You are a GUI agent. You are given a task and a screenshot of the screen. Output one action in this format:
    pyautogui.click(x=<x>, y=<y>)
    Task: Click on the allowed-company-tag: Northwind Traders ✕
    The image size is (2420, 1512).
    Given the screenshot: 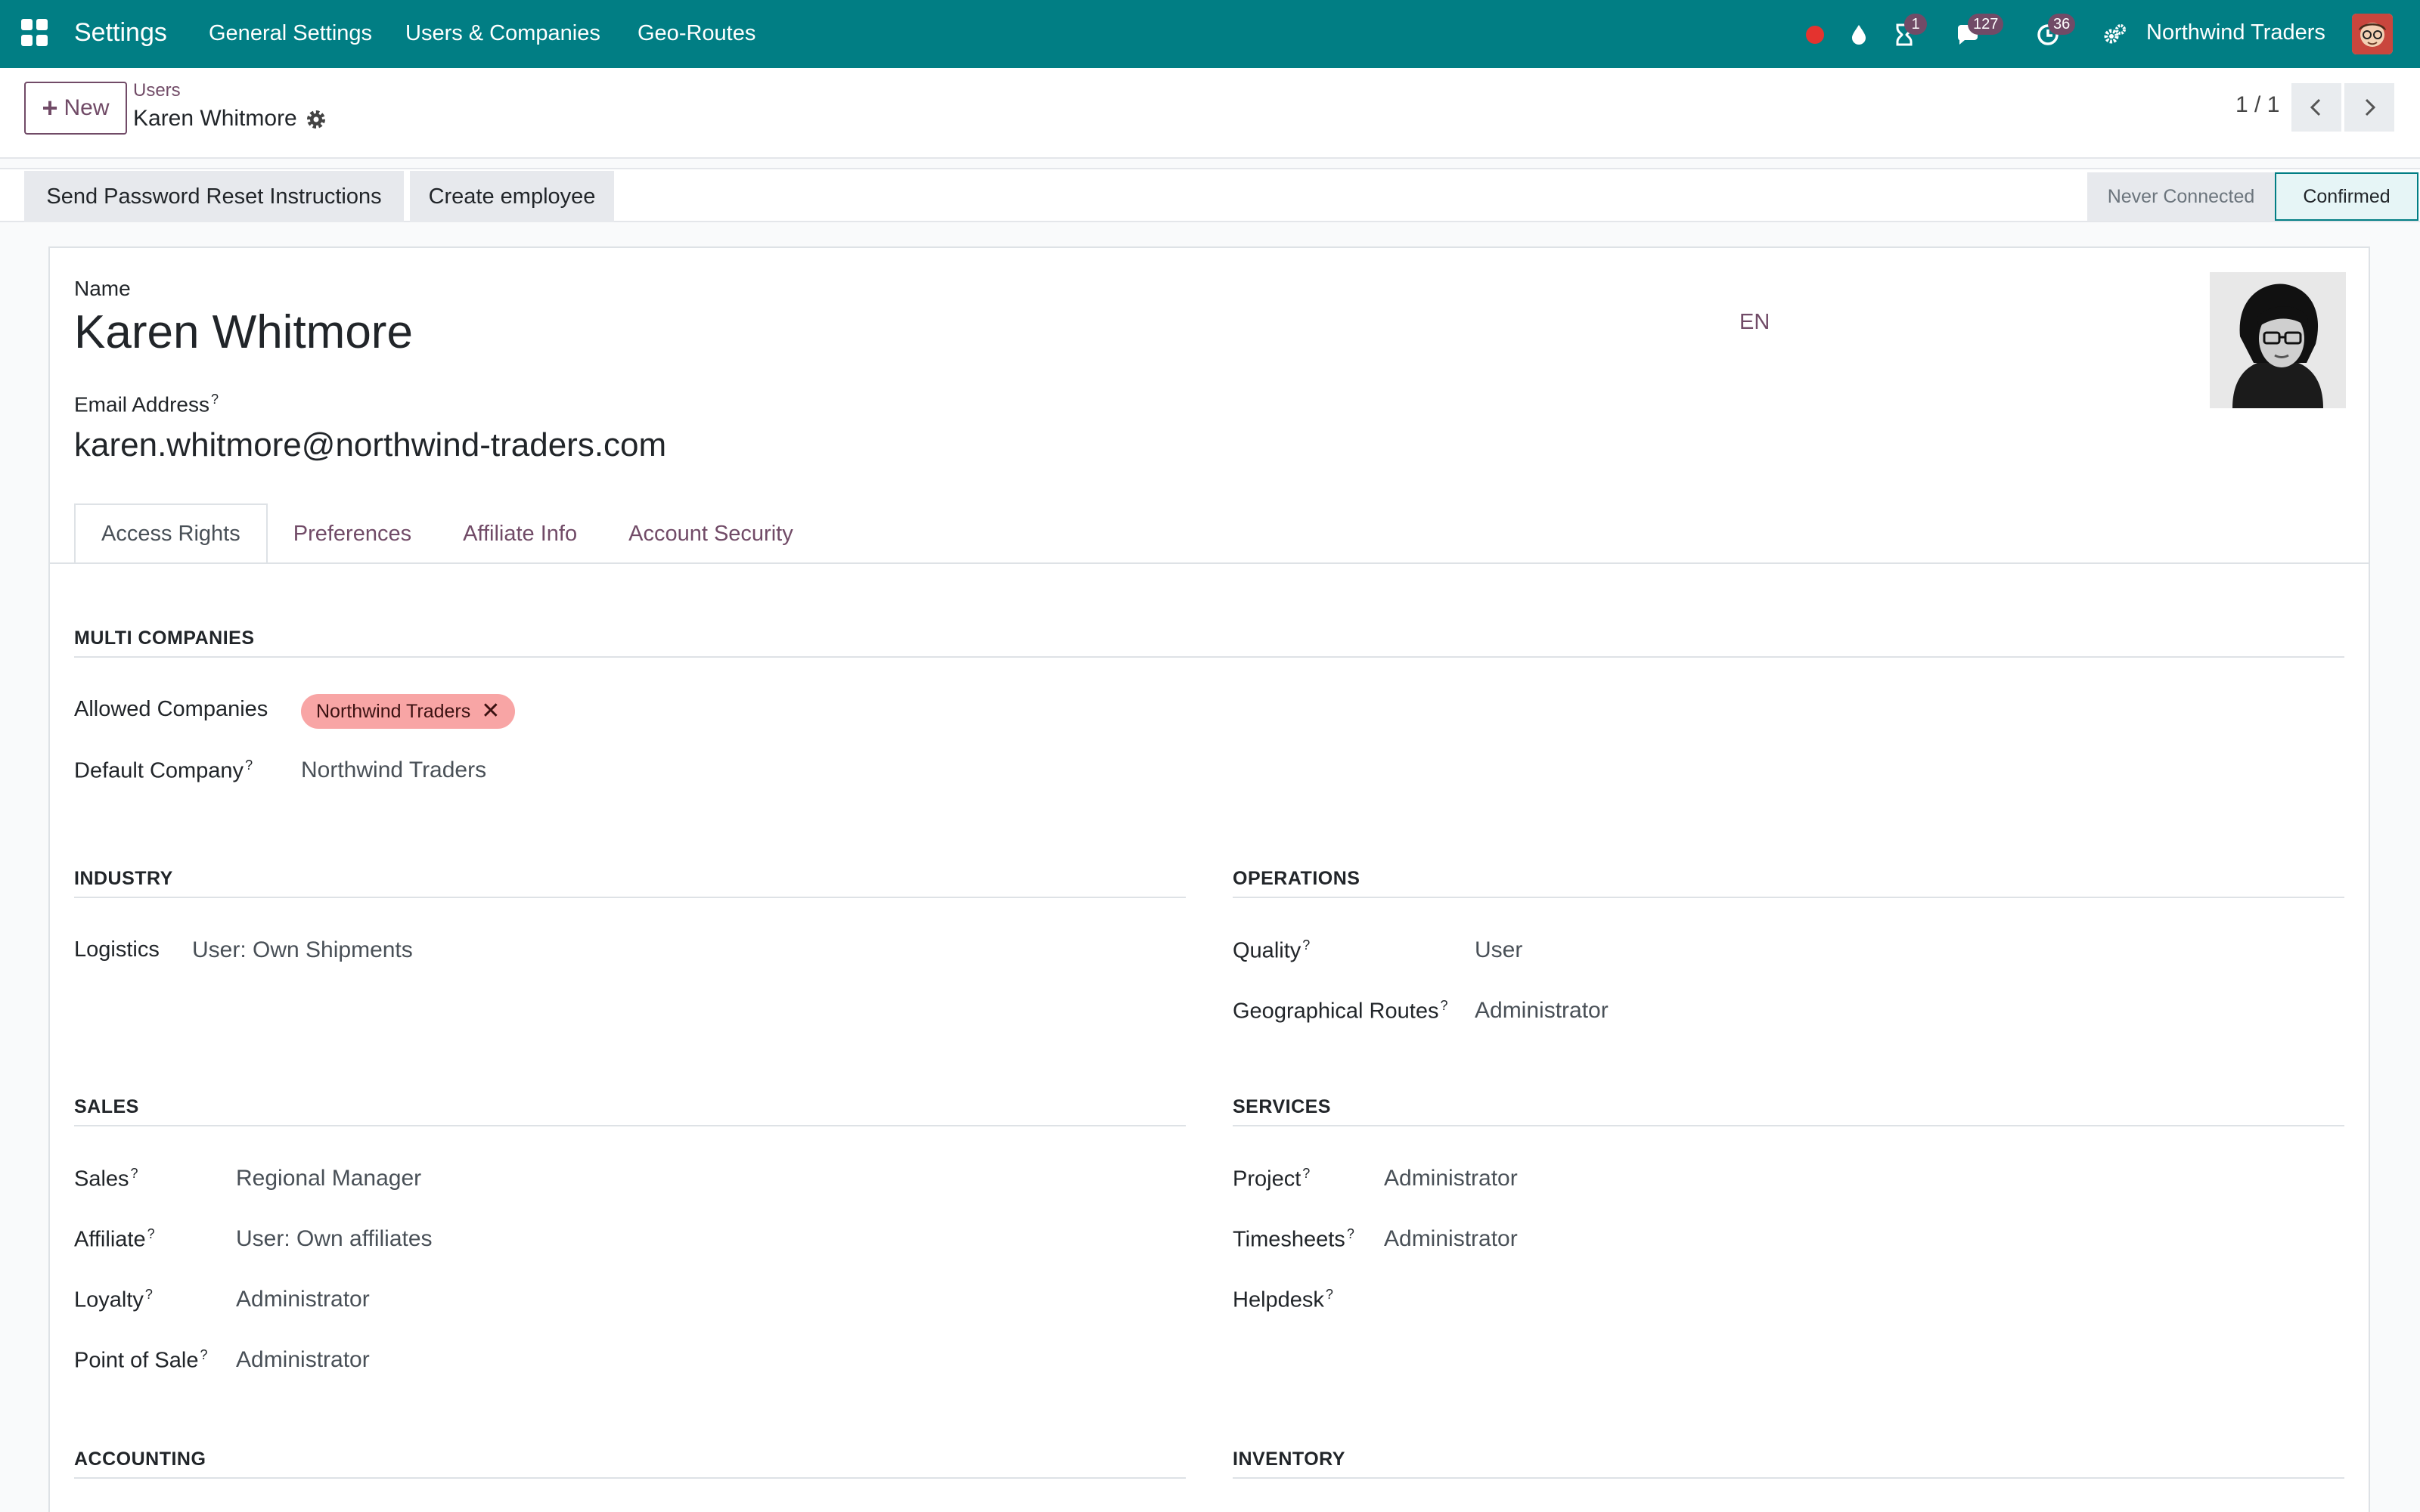 What is the action you would take?
    pyautogui.click(x=408, y=711)
    